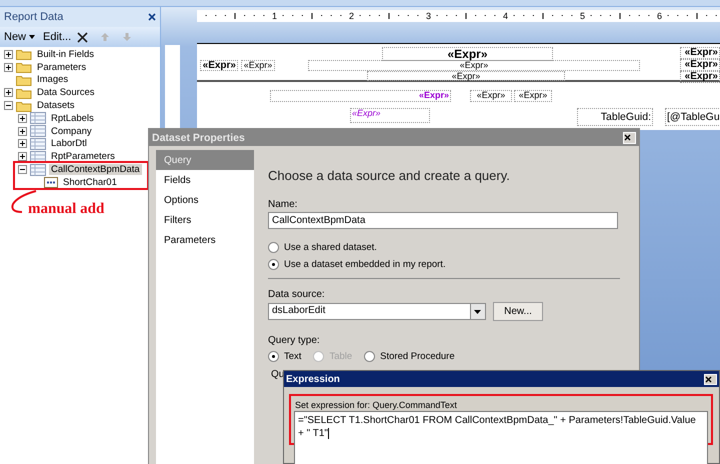 Image resolution: width=720 pixels, height=464 pixels. I want to click on ruler-number: 6, so click(660, 16).